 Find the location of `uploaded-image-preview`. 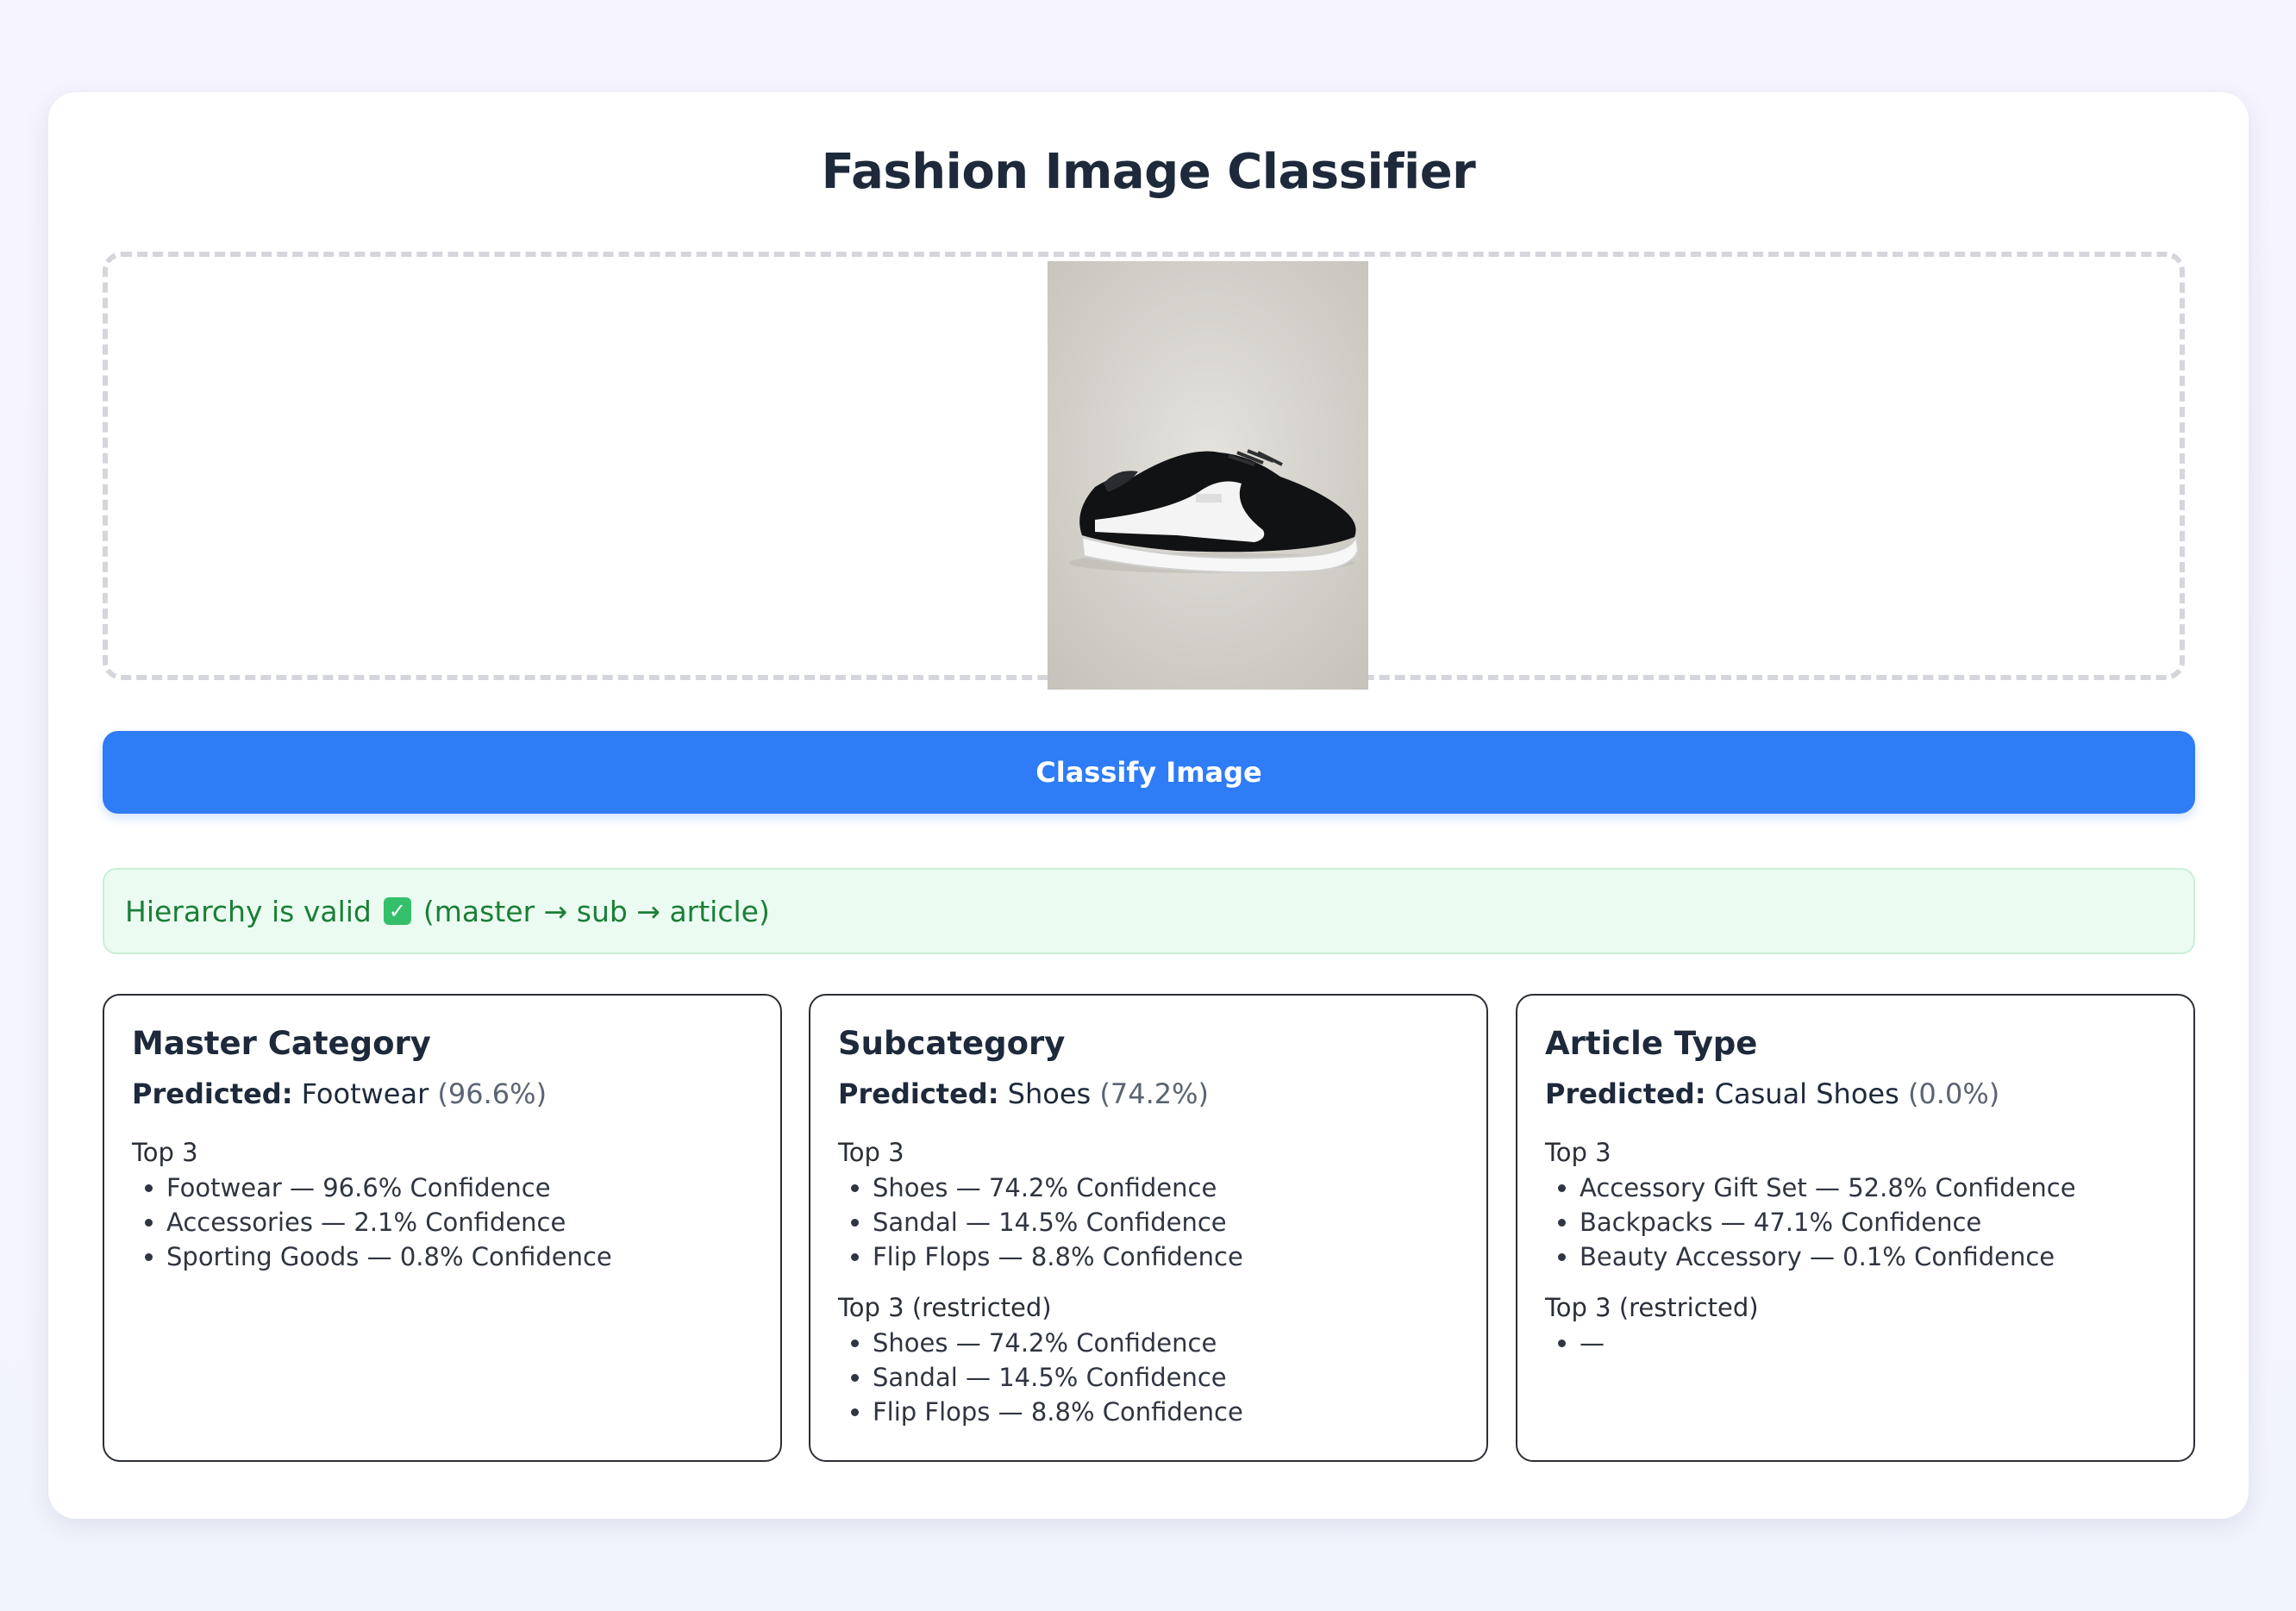

uploaded-image-preview is located at coordinates (1208, 475).